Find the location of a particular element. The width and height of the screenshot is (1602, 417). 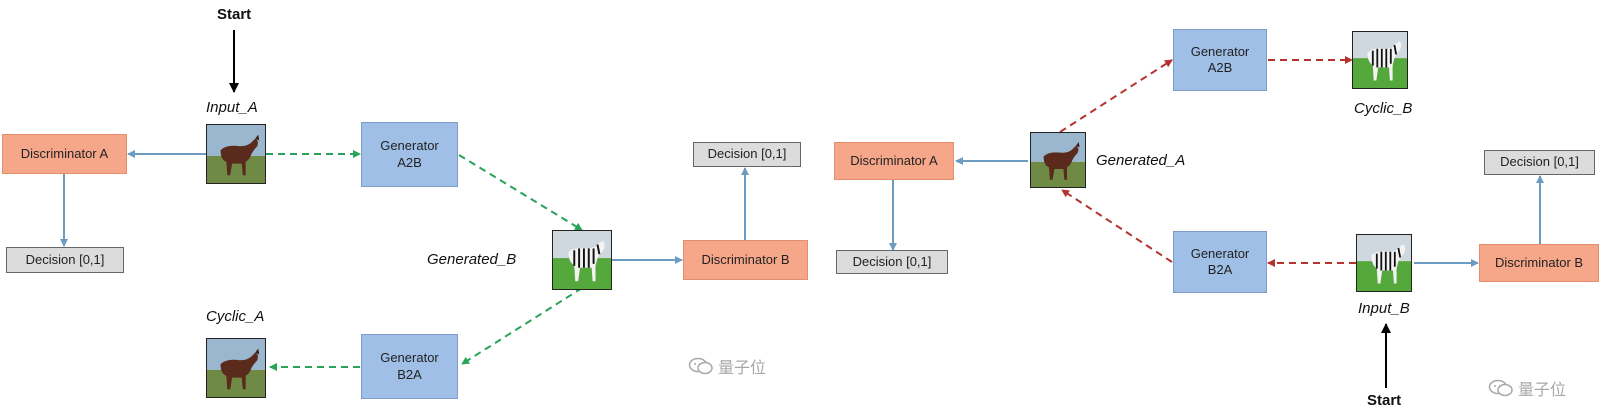

generated-b-label: Generated_B is located at coordinates (472, 259).